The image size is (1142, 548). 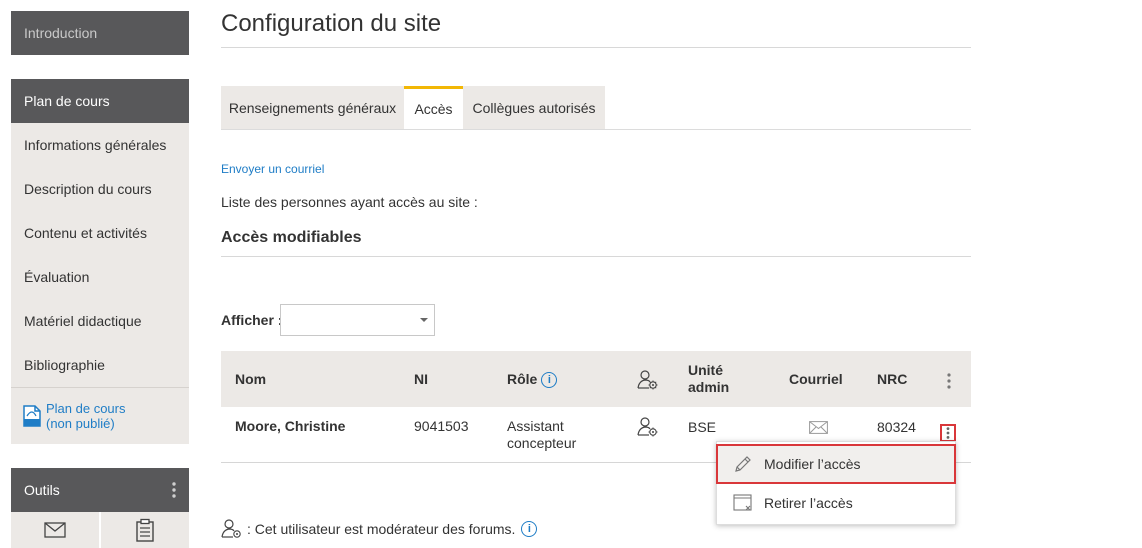 I want to click on tab-renseignements-generaux: Renseignements généraux, so click(x=312, y=107).